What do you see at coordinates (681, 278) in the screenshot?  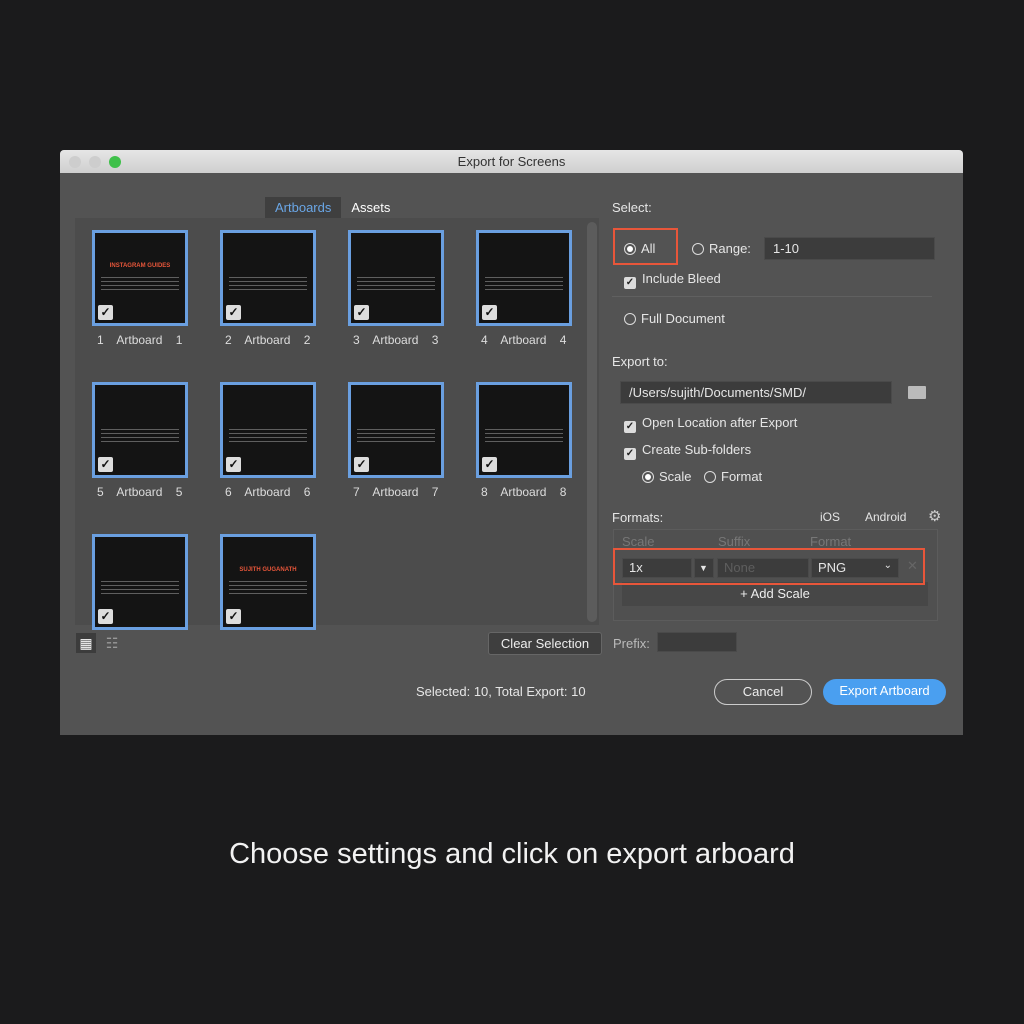 I see `include-bleed-label: Include Bleed` at bounding box center [681, 278].